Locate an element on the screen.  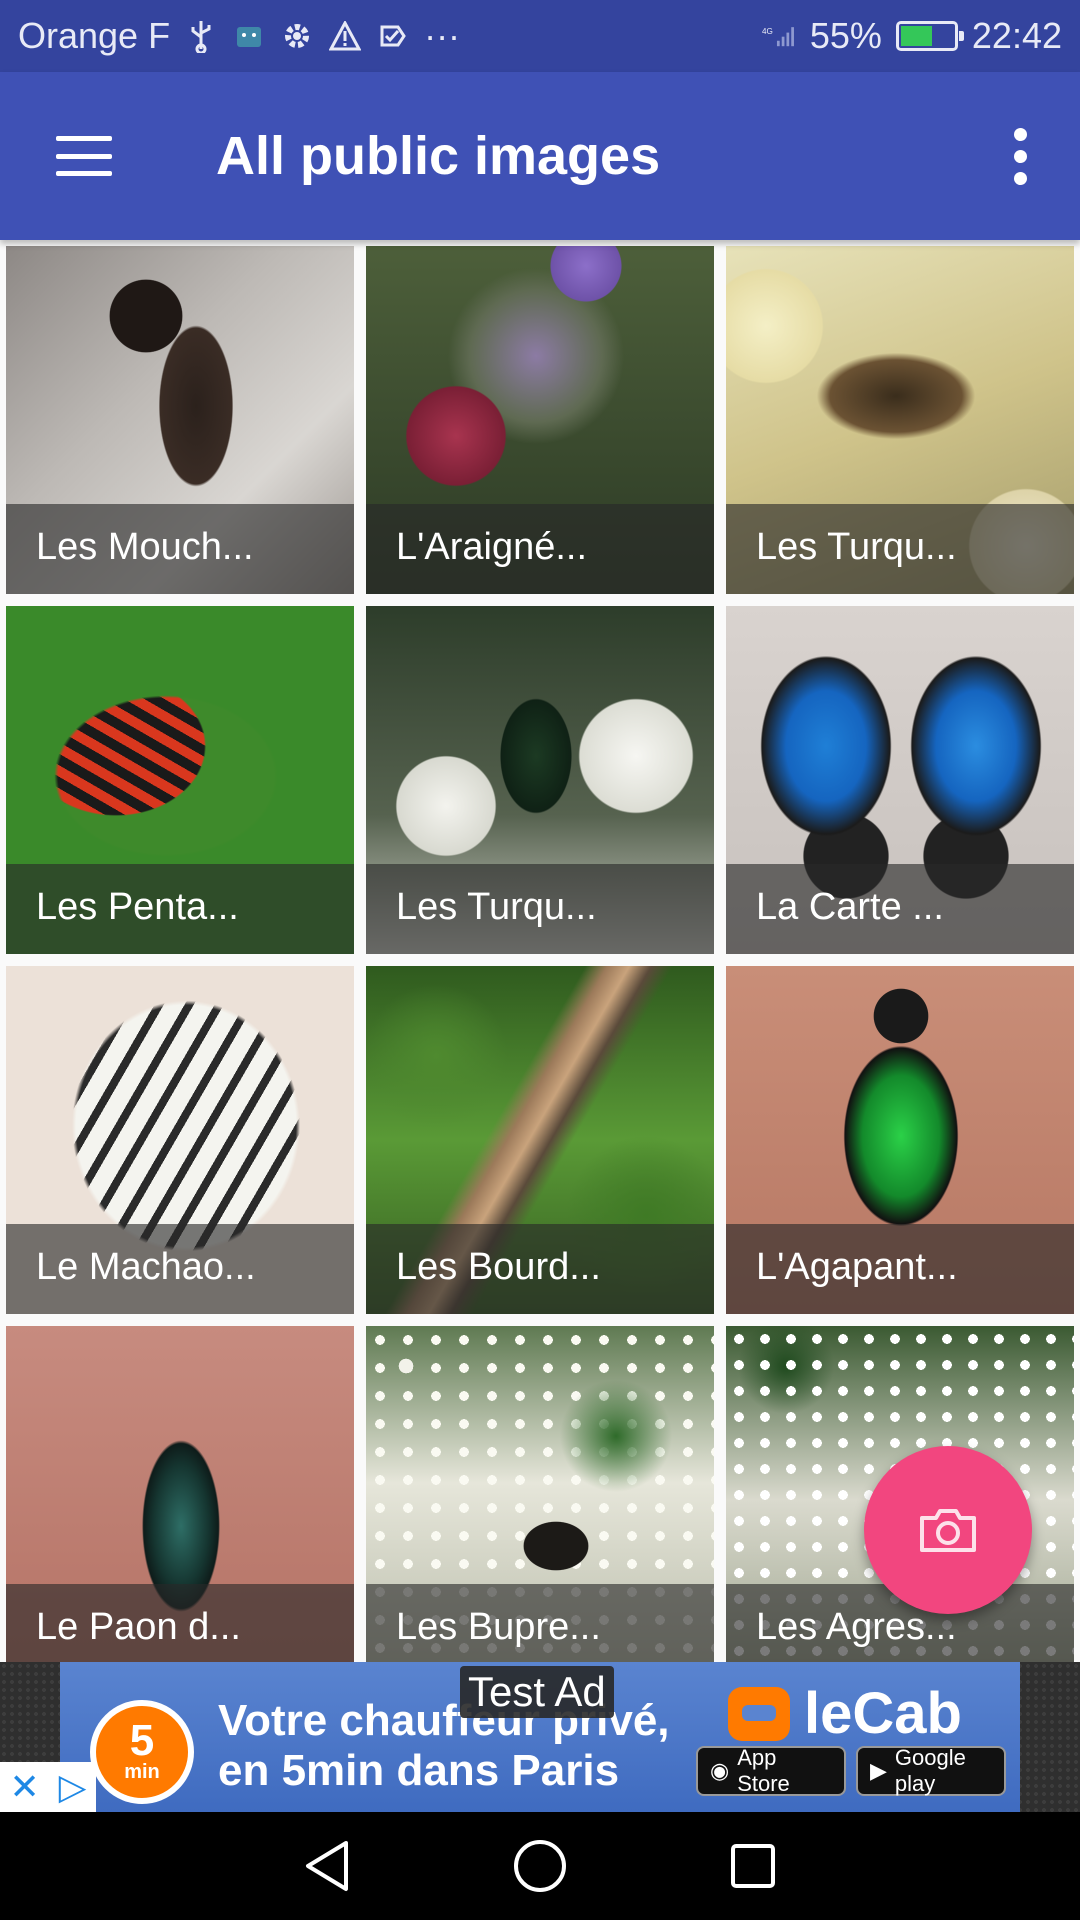
lecab-logo-icon is located at coordinates (759, 1713).